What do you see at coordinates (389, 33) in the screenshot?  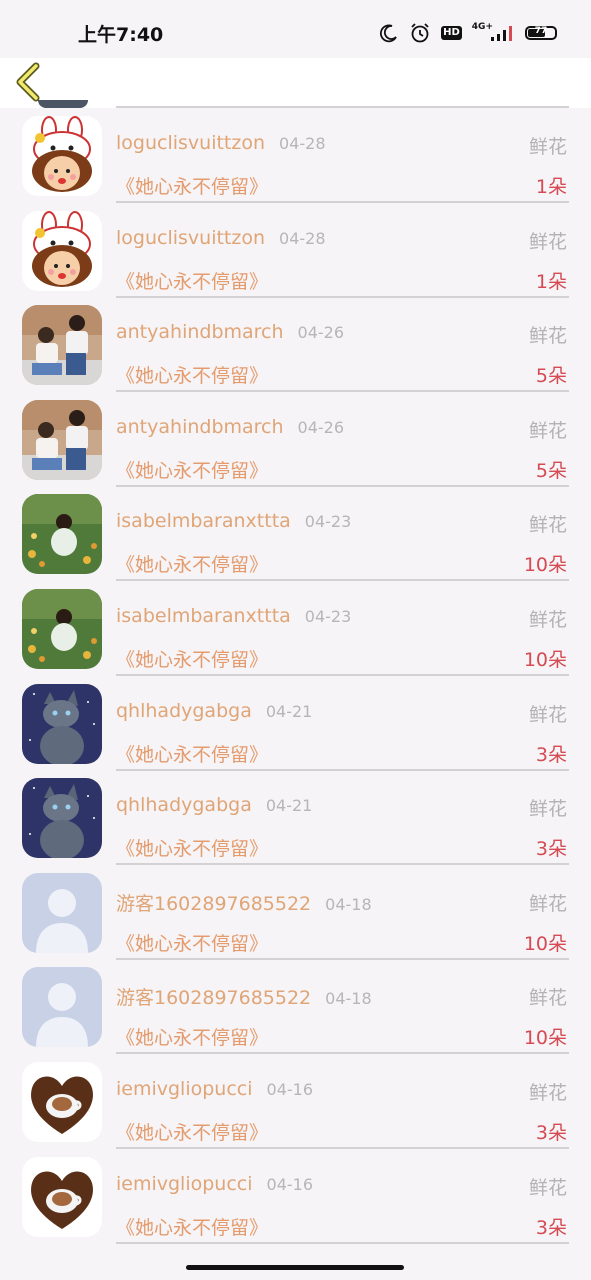 I see `moon-icon` at bounding box center [389, 33].